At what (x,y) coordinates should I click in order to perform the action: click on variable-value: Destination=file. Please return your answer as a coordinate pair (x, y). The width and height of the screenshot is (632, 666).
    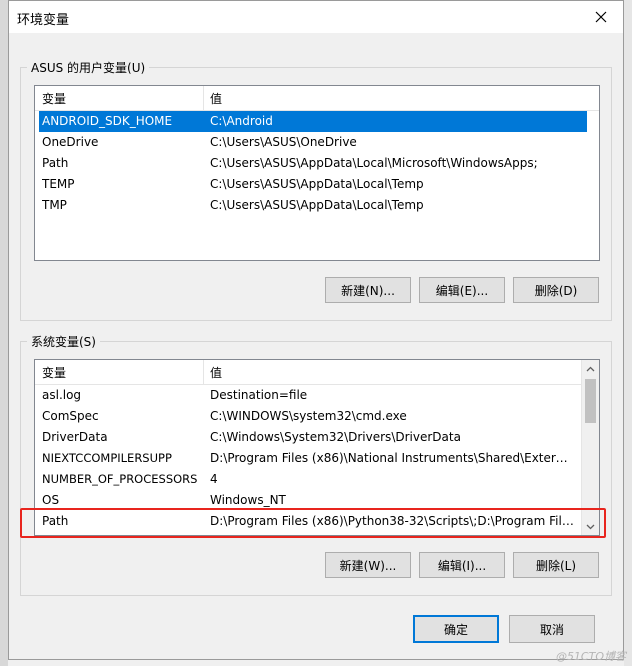
    Looking at the image, I should click on (259, 395).